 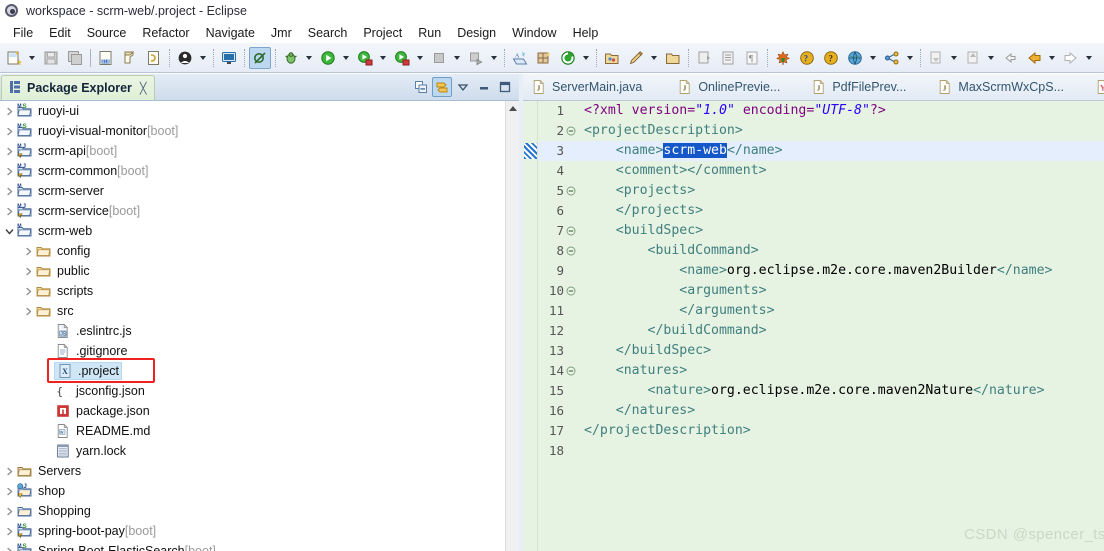 I want to click on save-all-icon, so click(x=75, y=58).